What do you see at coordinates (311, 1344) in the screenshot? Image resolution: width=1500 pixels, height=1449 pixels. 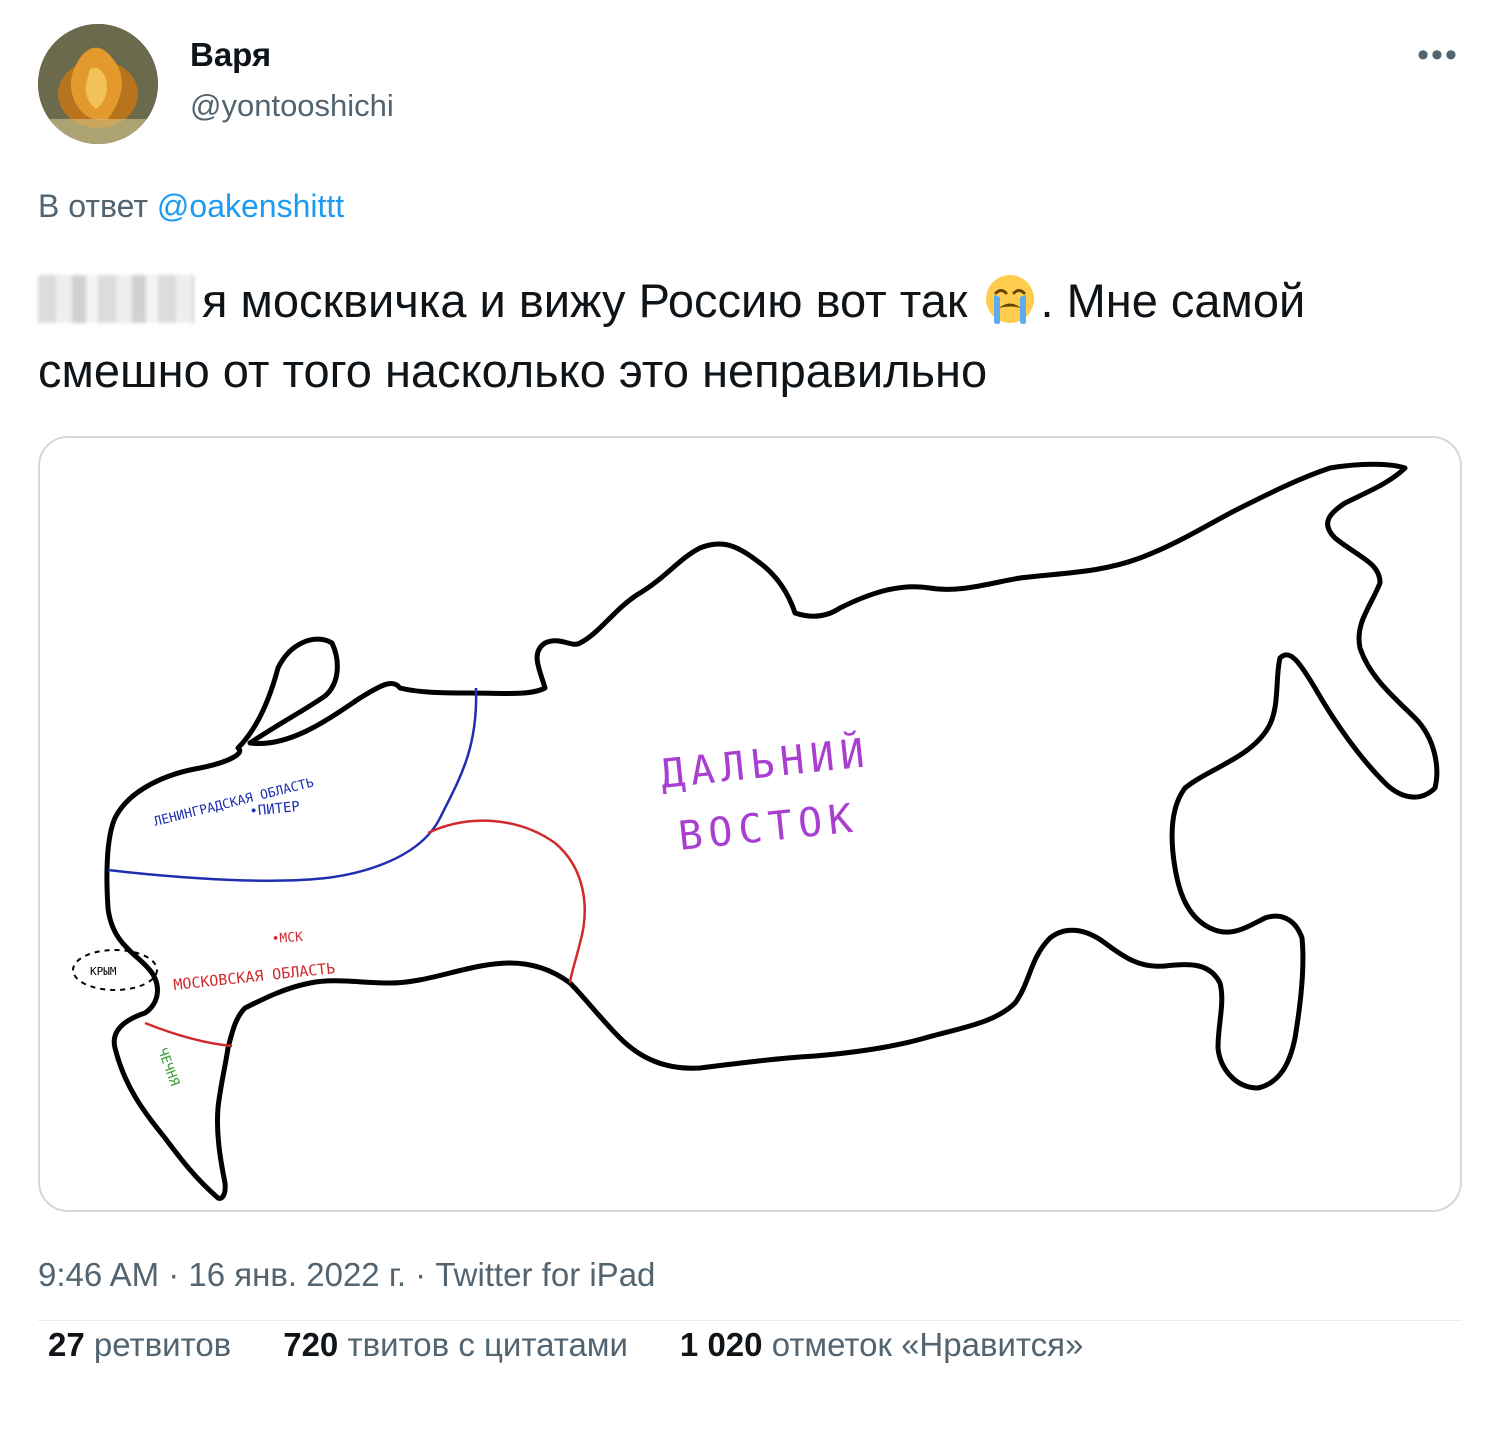 I see `quotes-count: 720` at bounding box center [311, 1344].